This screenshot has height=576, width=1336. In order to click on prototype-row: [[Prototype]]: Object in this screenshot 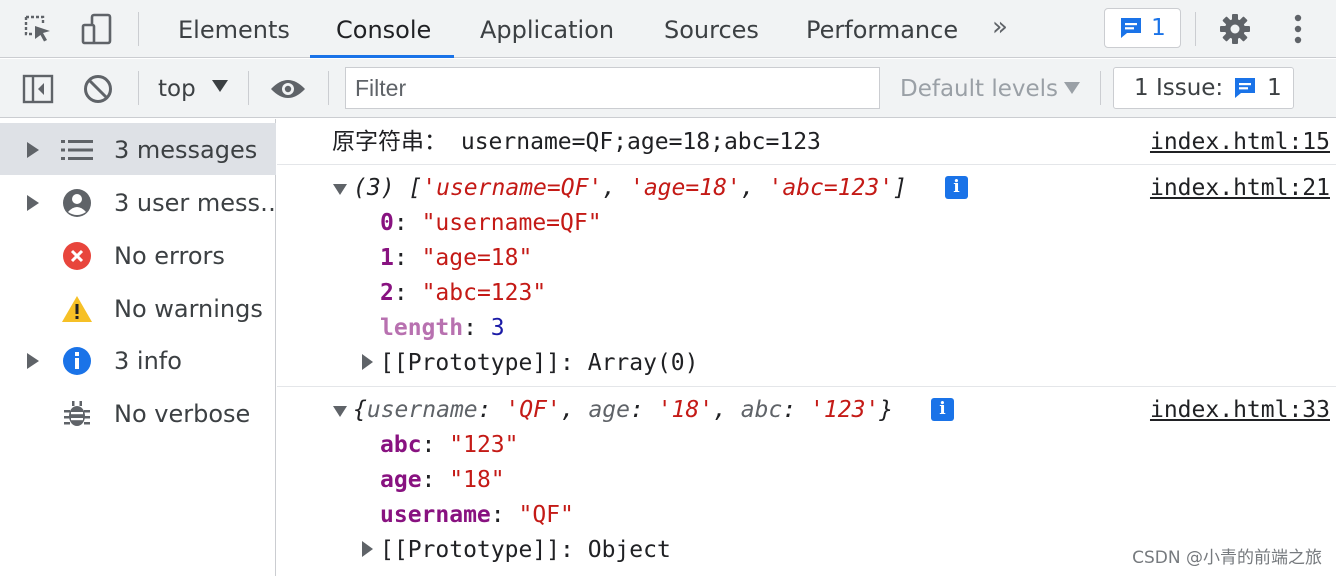, I will do `click(525, 550)`.